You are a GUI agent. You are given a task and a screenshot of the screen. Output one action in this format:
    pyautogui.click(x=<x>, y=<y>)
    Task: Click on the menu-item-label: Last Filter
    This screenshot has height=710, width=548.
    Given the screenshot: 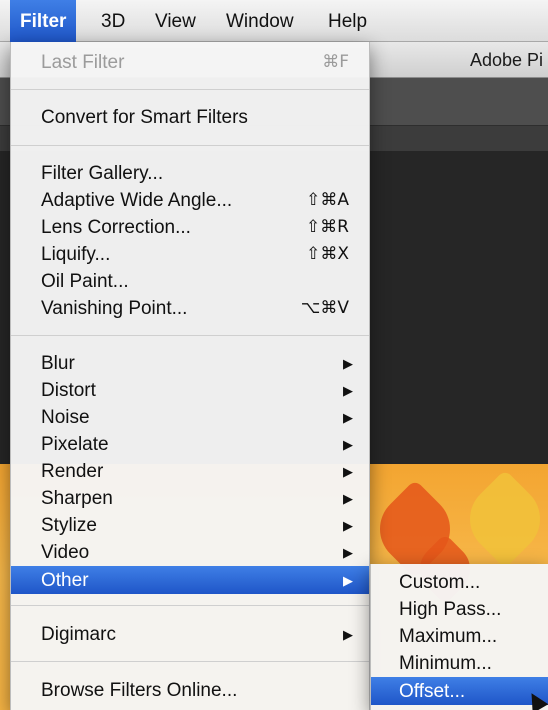 What is the action you would take?
    pyautogui.click(x=83, y=62)
    